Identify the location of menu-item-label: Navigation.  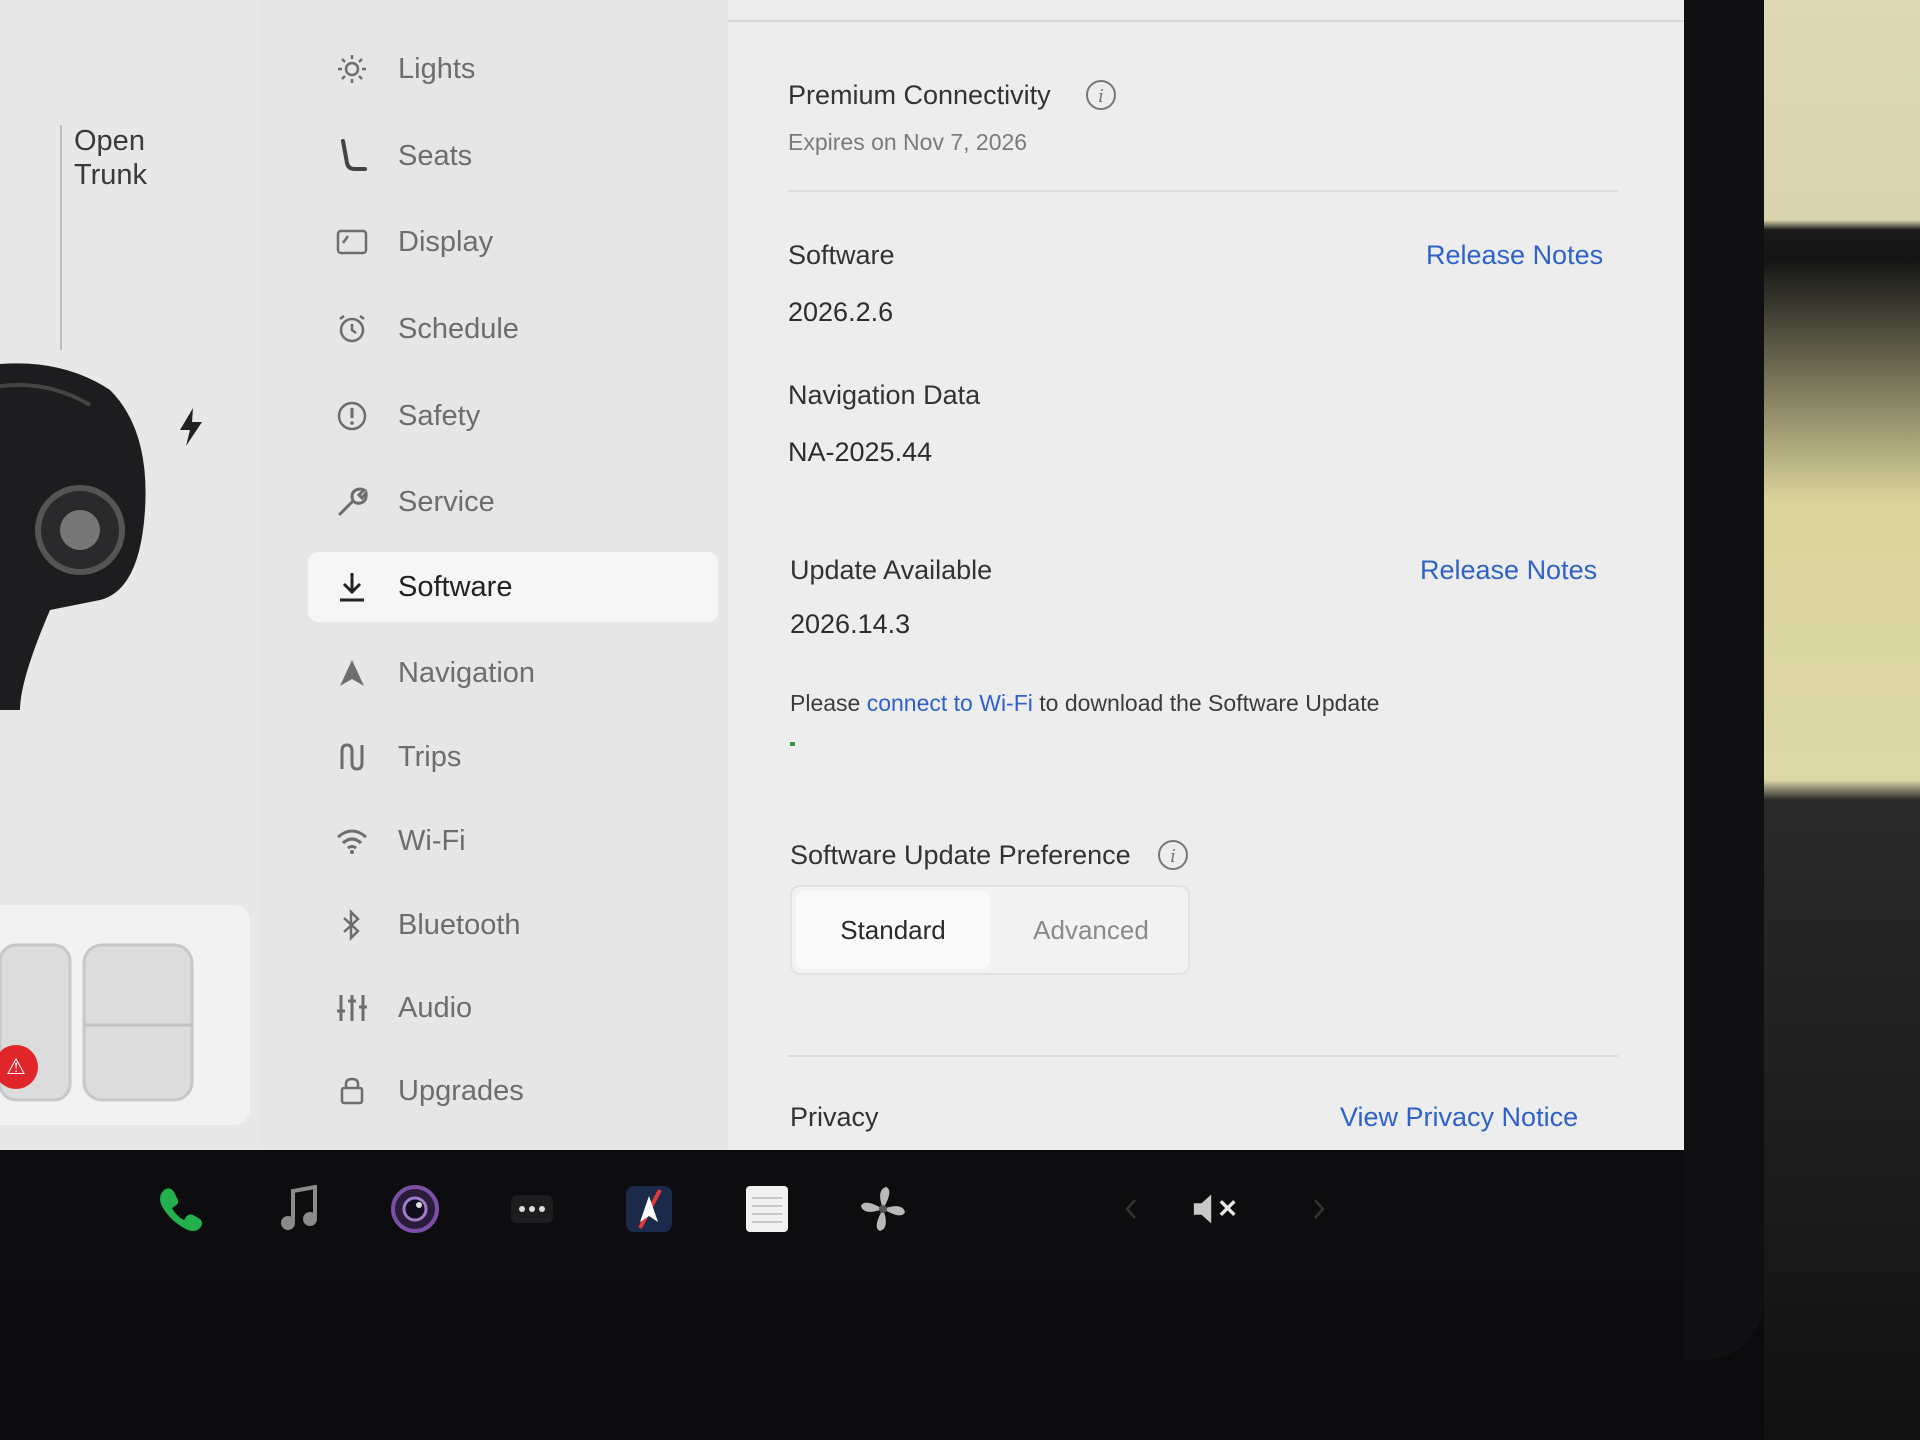
(467, 672).